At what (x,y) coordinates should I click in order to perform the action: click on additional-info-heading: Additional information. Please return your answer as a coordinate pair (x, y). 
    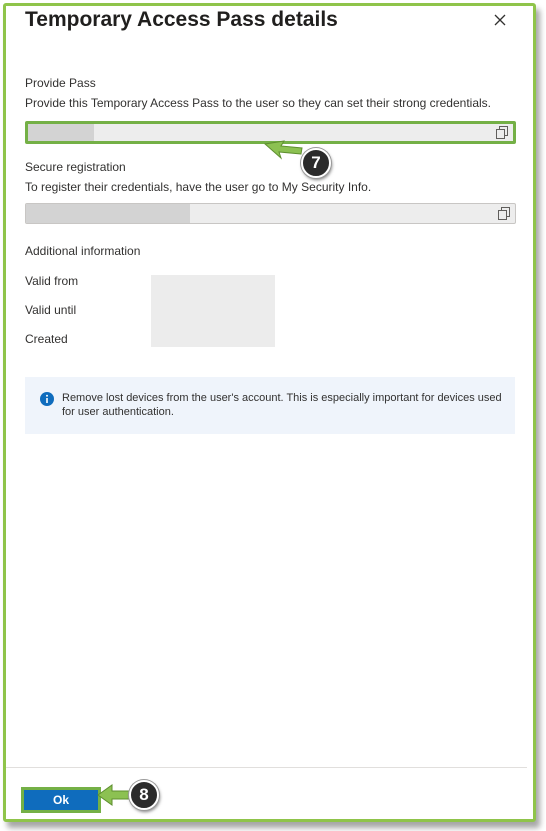
    Looking at the image, I should click on (83, 251).